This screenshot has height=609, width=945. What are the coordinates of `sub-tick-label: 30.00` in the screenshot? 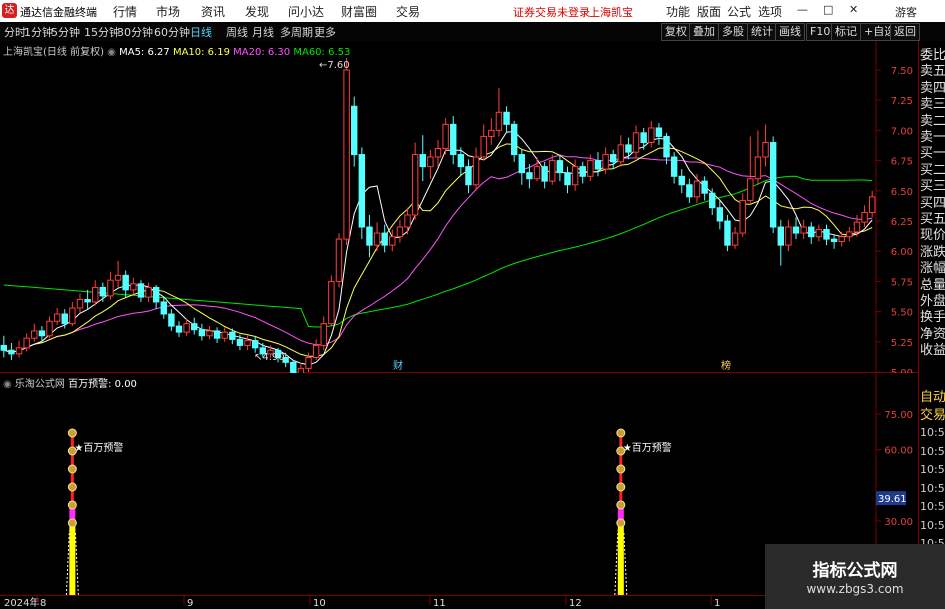 It's located at (898, 522).